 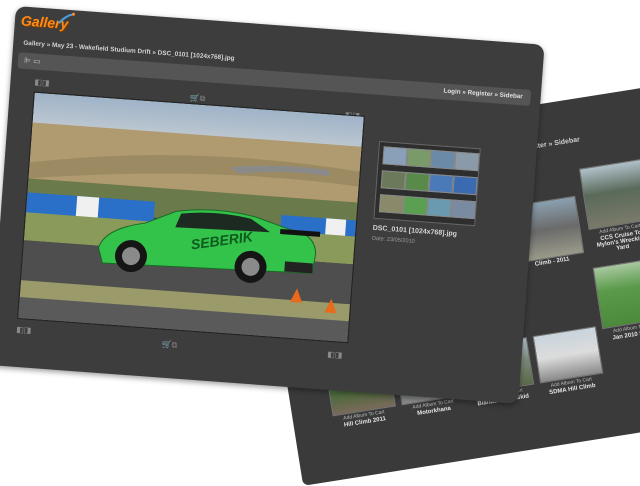 What do you see at coordinates (24, 330) in the screenshot?
I see `prev-icon-bottom: ◧◨` at bounding box center [24, 330].